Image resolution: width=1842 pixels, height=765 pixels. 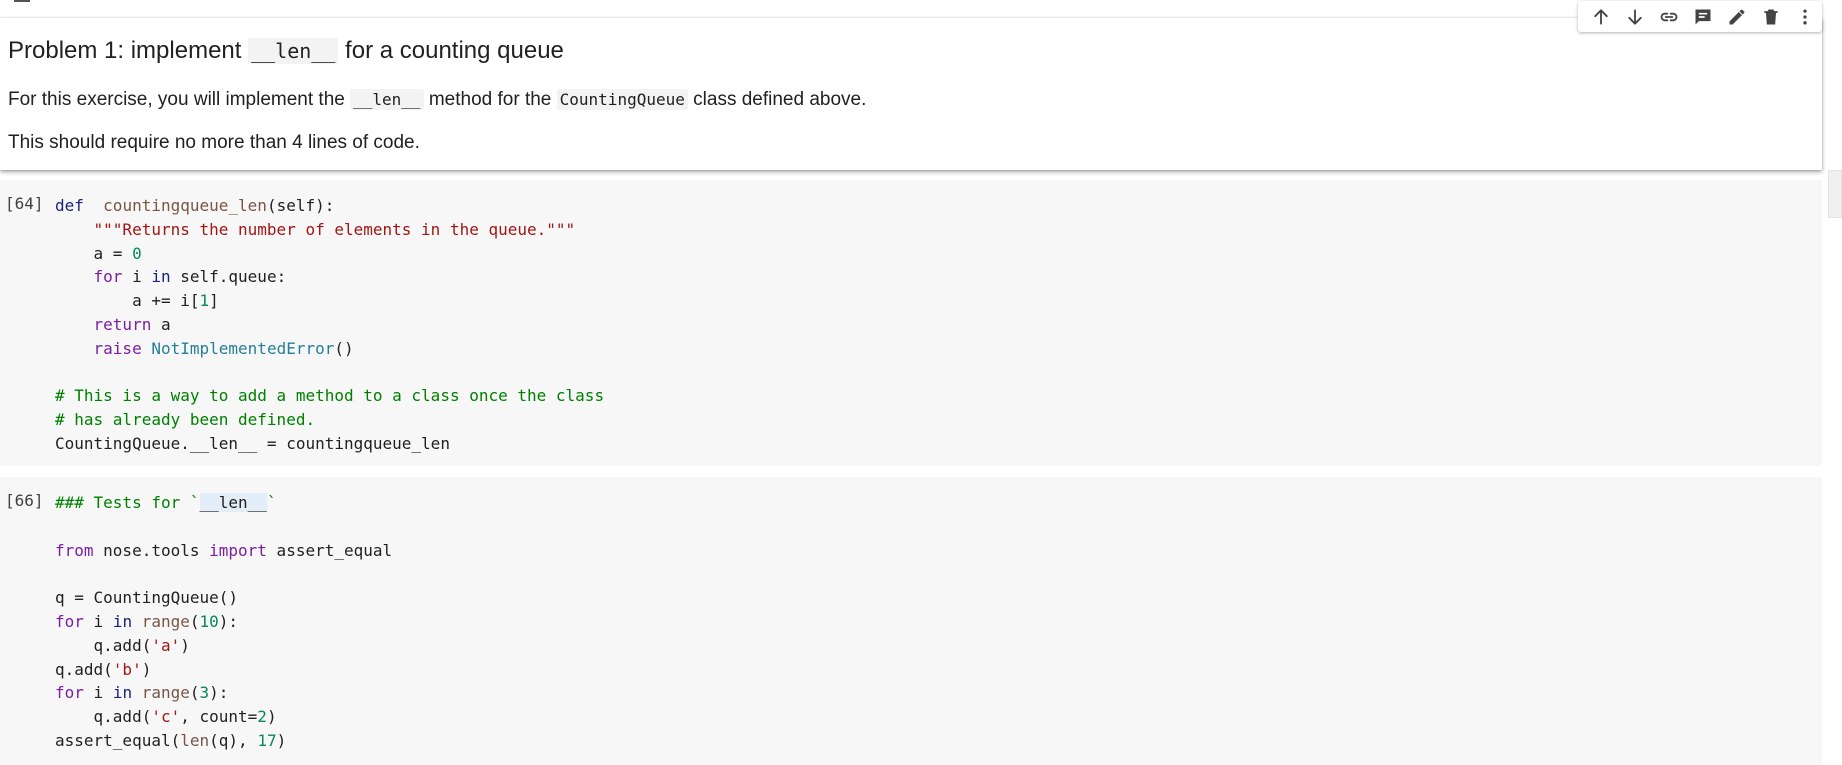 What do you see at coordinates (204, 301) in the screenshot?
I see `code-token: 1` at bounding box center [204, 301].